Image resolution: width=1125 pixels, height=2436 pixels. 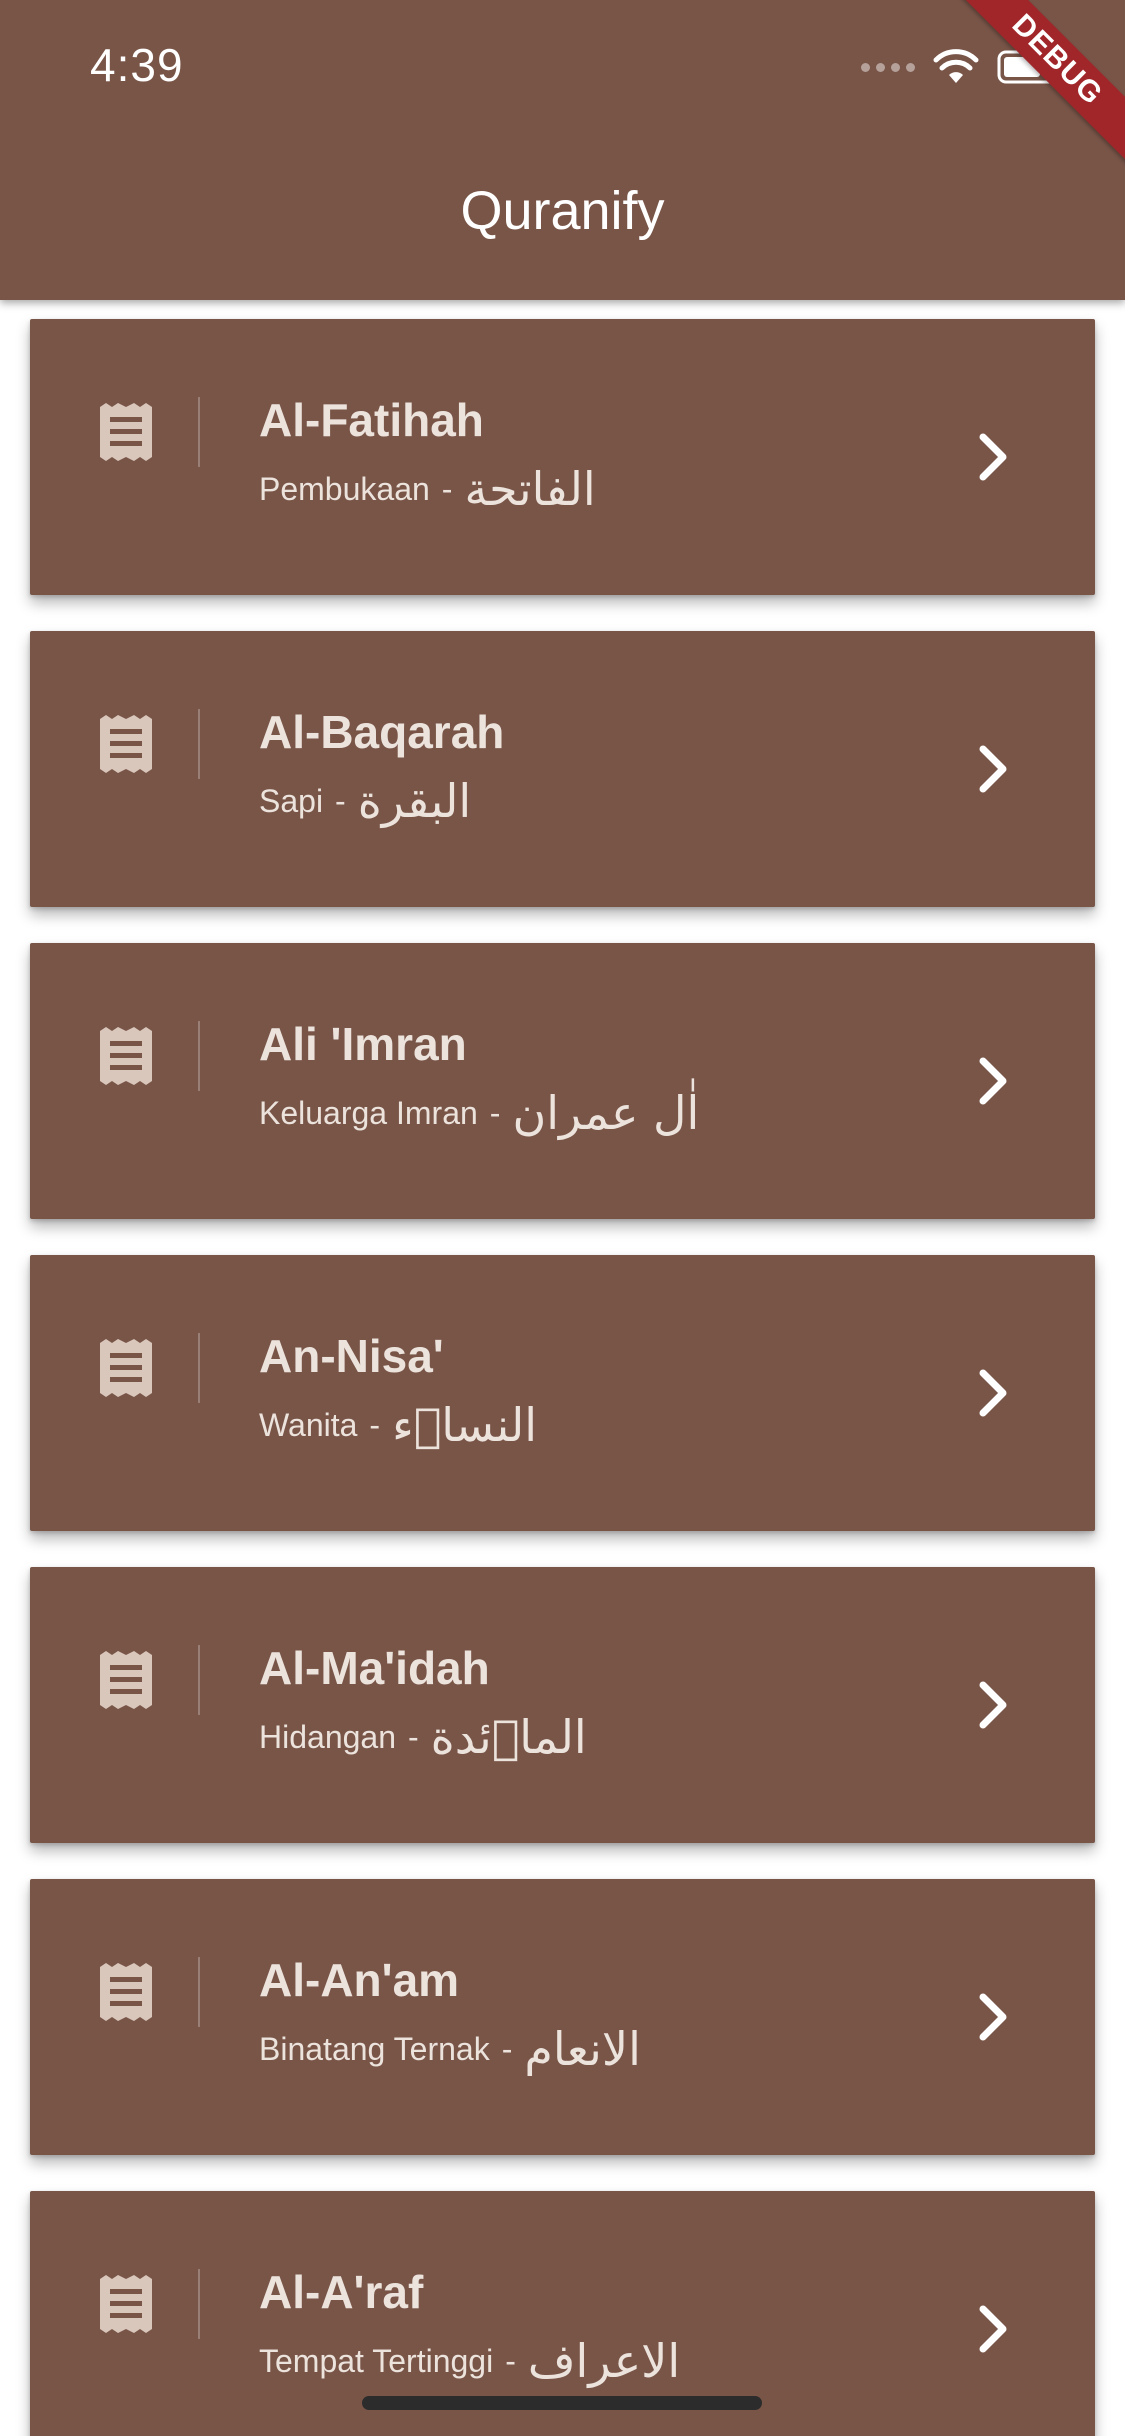 What do you see at coordinates (359, 1980) in the screenshot?
I see `surah-name: Al-An'am` at bounding box center [359, 1980].